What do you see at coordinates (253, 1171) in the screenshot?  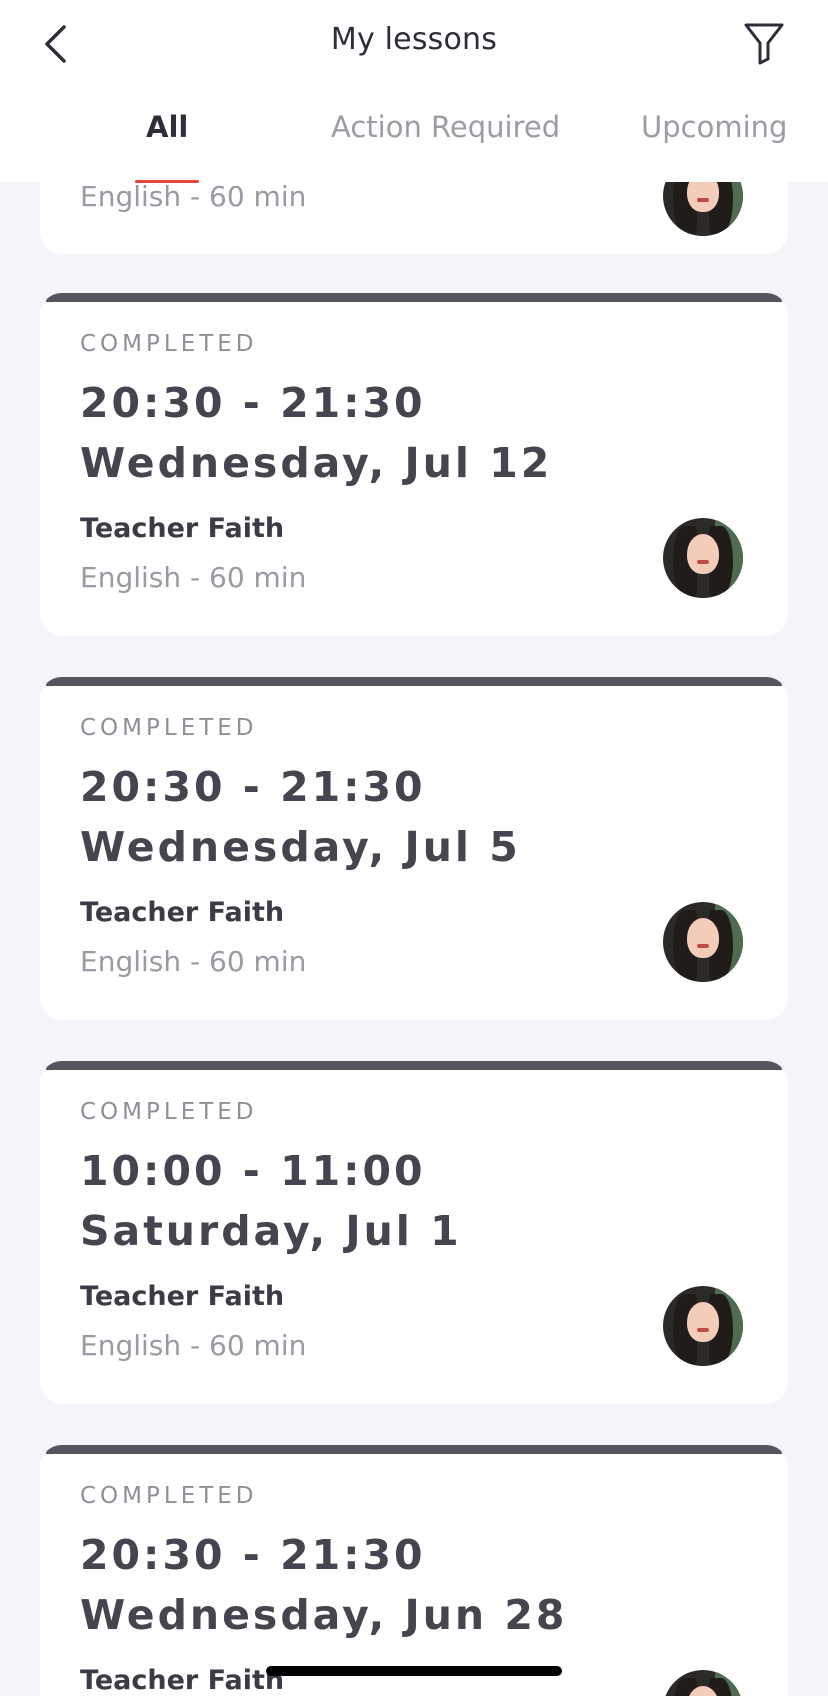 I see `lesson-time: 10:00 - 11:00` at bounding box center [253, 1171].